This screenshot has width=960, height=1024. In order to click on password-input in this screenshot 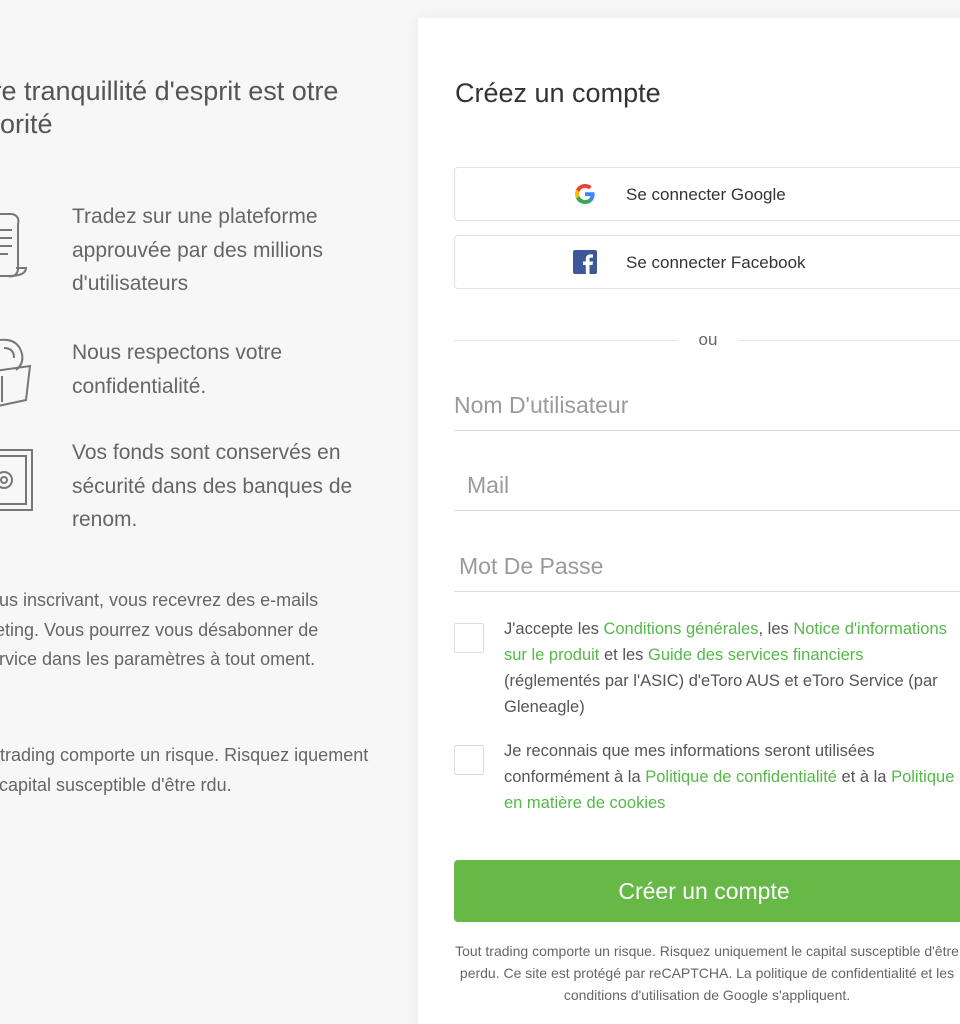, I will do `click(707, 567)`.